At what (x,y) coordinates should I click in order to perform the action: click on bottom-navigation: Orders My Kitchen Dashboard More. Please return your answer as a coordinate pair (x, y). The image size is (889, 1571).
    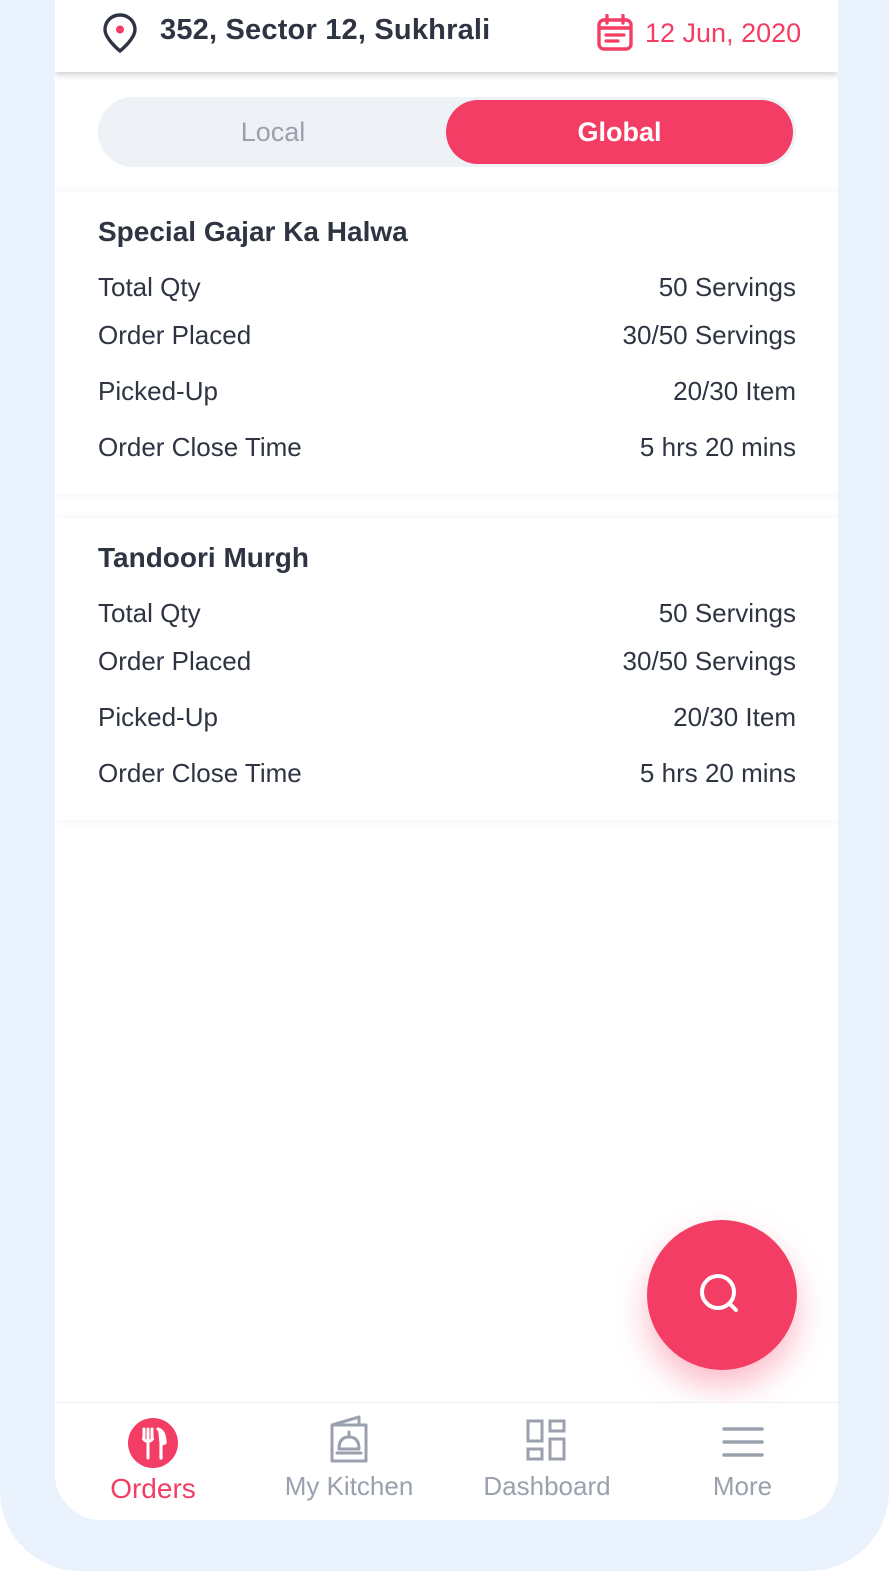
    Looking at the image, I should click on (446, 1461).